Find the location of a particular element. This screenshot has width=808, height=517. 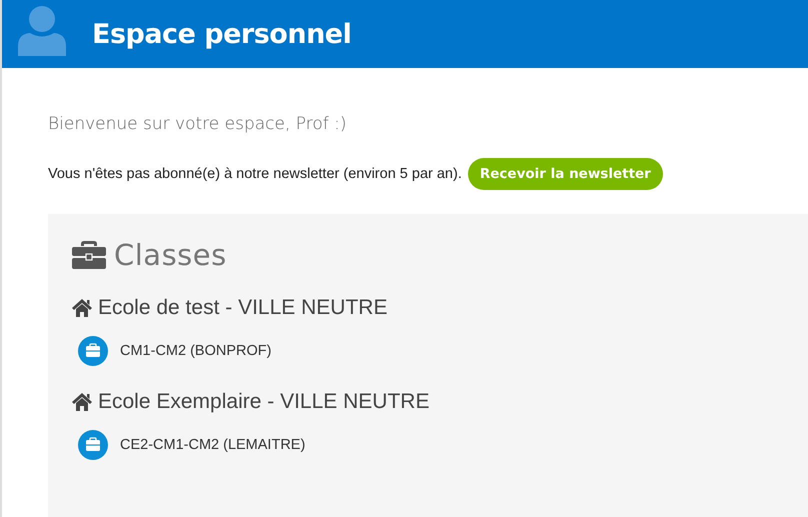

class-link: CM1-CM2 (BONPROF) is located at coordinates (196, 351).